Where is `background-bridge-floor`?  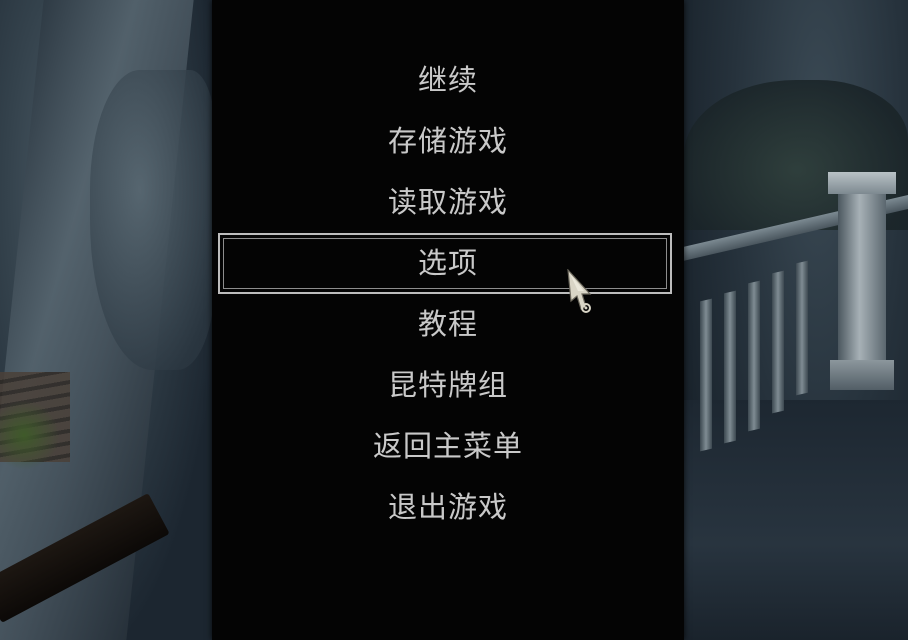 background-bridge-floor is located at coordinates (796, 520).